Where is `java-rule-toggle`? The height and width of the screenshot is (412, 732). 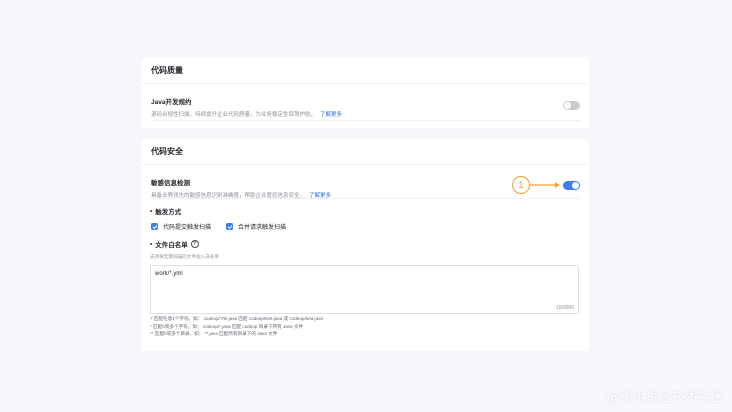 java-rule-toggle is located at coordinates (571, 105).